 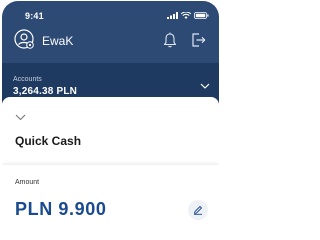 What do you see at coordinates (20, 117) in the screenshot?
I see `collapse-chevron-icon` at bounding box center [20, 117].